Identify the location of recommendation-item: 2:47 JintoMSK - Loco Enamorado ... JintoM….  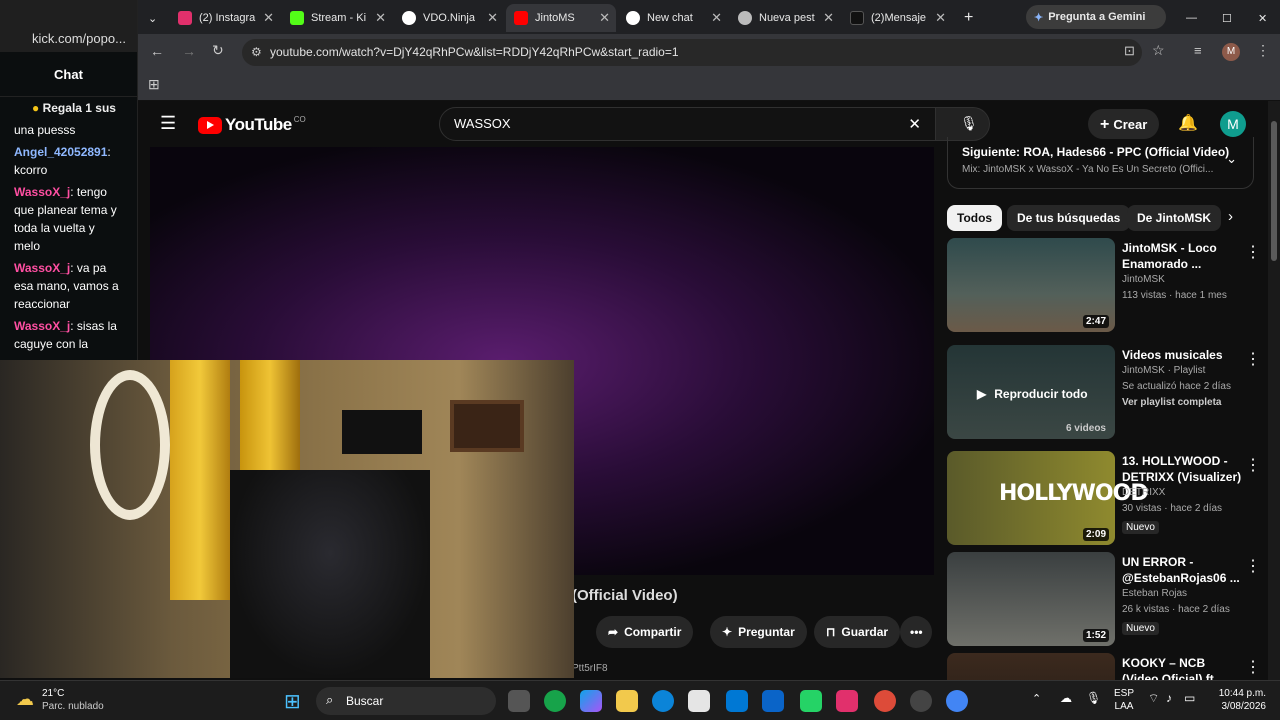
(1105, 285).